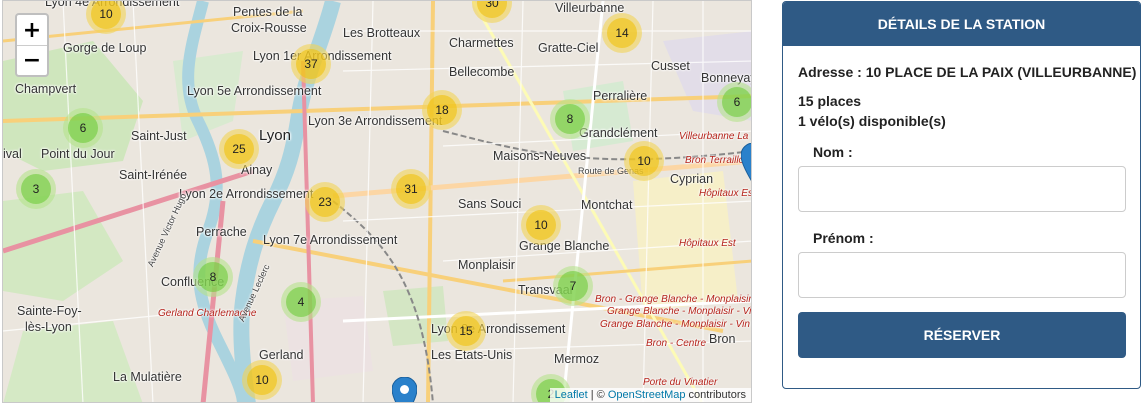 This screenshot has height=405, width=1144. Describe the element at coordinates (715, 160) in the screenshot. I see `transit-stop-label: Bron Terraillo` at that location.